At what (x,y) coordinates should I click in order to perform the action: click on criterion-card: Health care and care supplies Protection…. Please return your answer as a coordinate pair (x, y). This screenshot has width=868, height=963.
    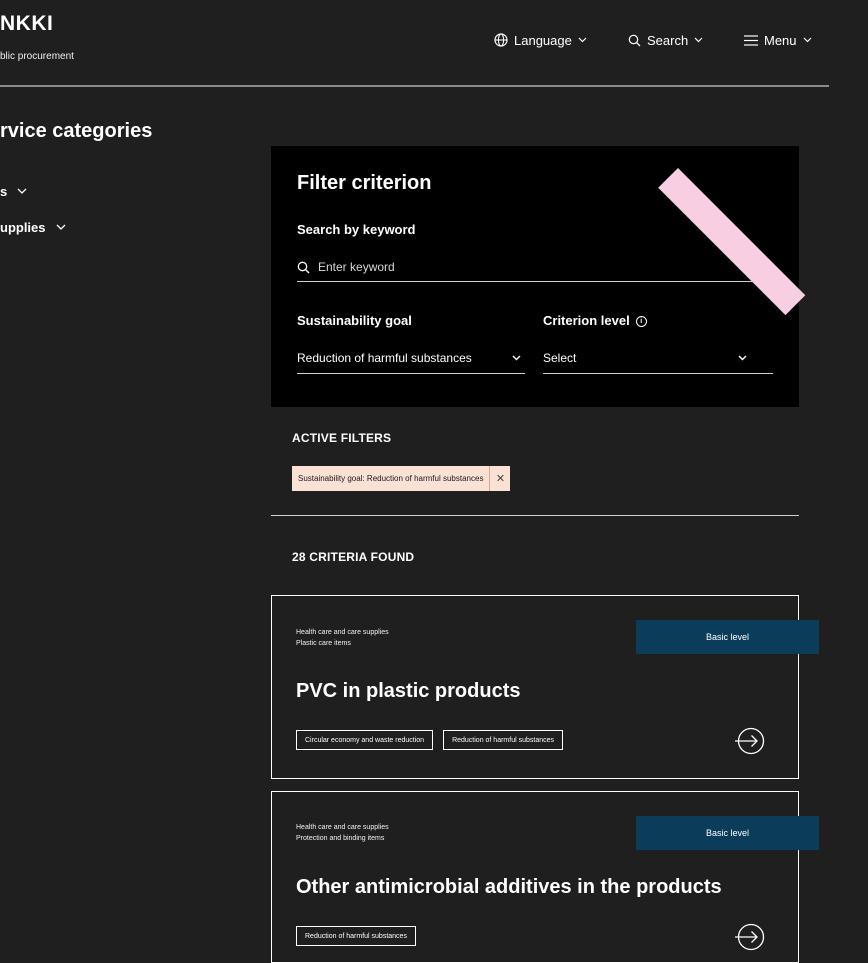
    Looking at the image, I should click on (545, 877).